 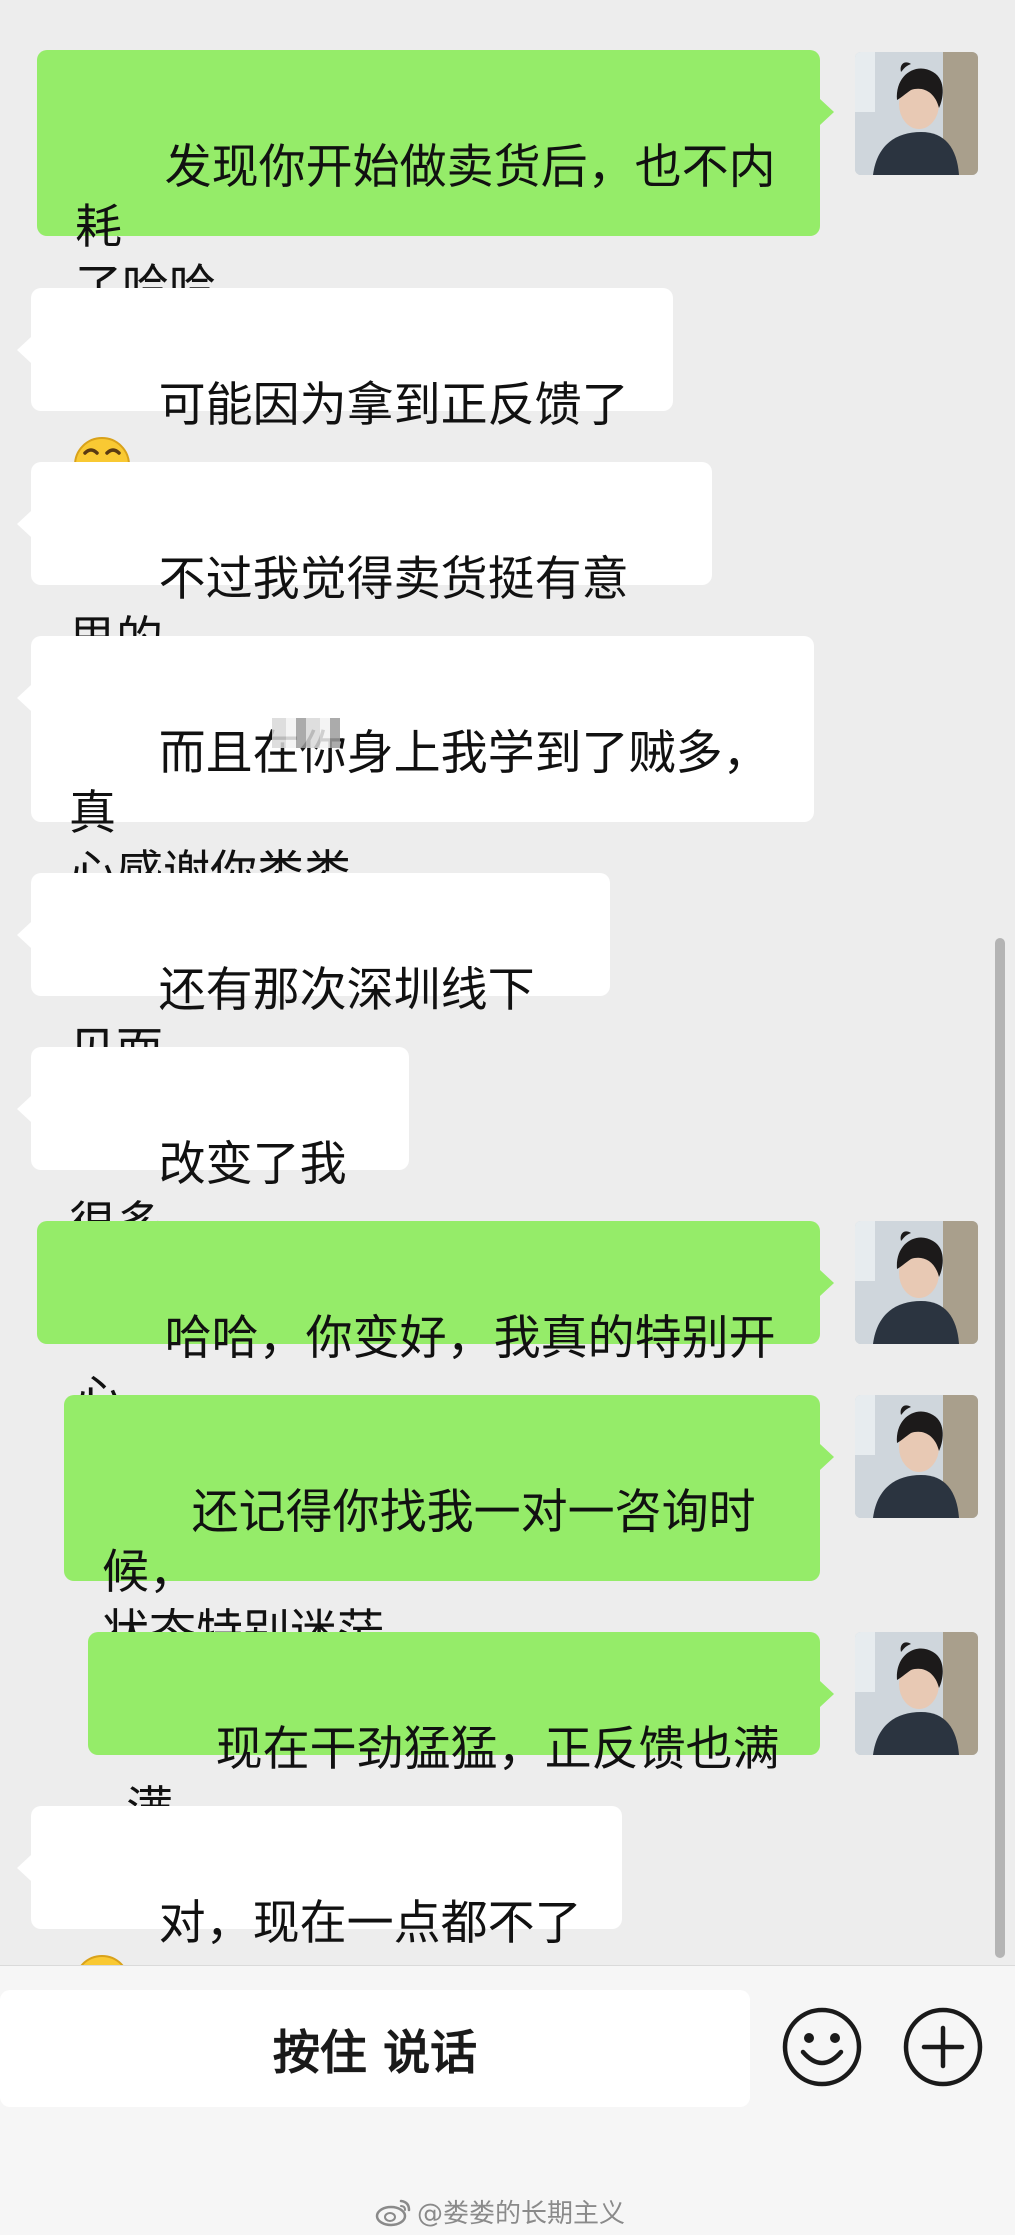 I want to click on message-bubble-received: 可能因为拿到正反馈了, so click(x=345, y=390).